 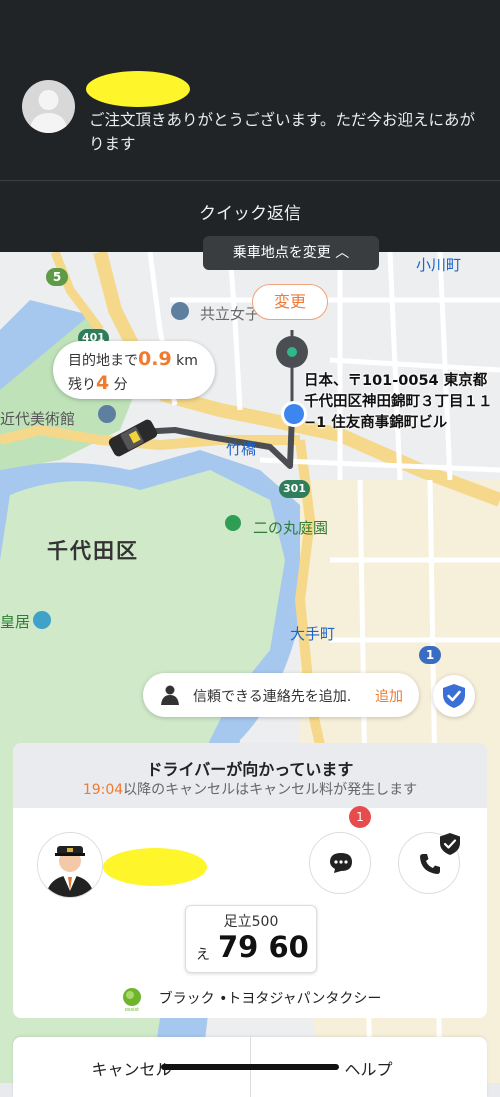 I want to click on eta-time-value: 4, so click(x=103, y=383).